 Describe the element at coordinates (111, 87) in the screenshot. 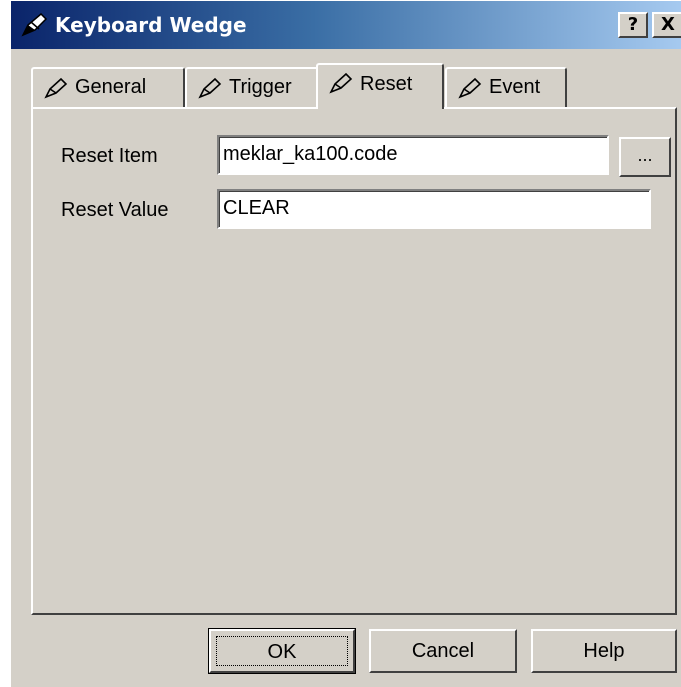

I see `tab-label: General` at that location.